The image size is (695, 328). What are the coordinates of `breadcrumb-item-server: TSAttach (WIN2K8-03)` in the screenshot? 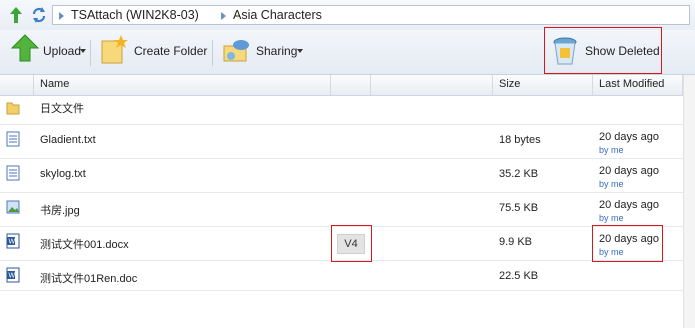 It's located at (135, 15).